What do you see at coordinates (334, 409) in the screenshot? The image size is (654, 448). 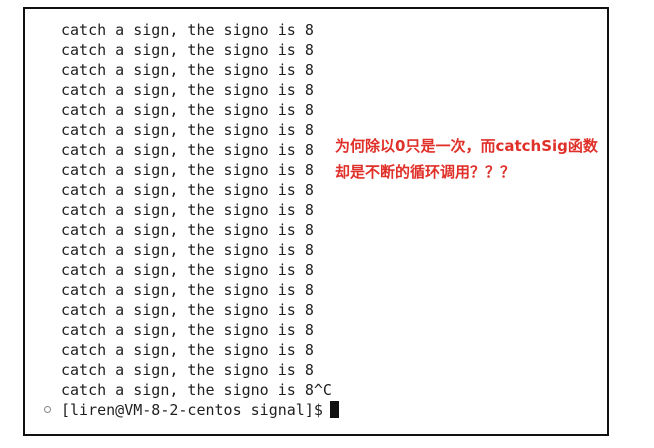 I see `text-cursor` at bounding box center [334, 409].